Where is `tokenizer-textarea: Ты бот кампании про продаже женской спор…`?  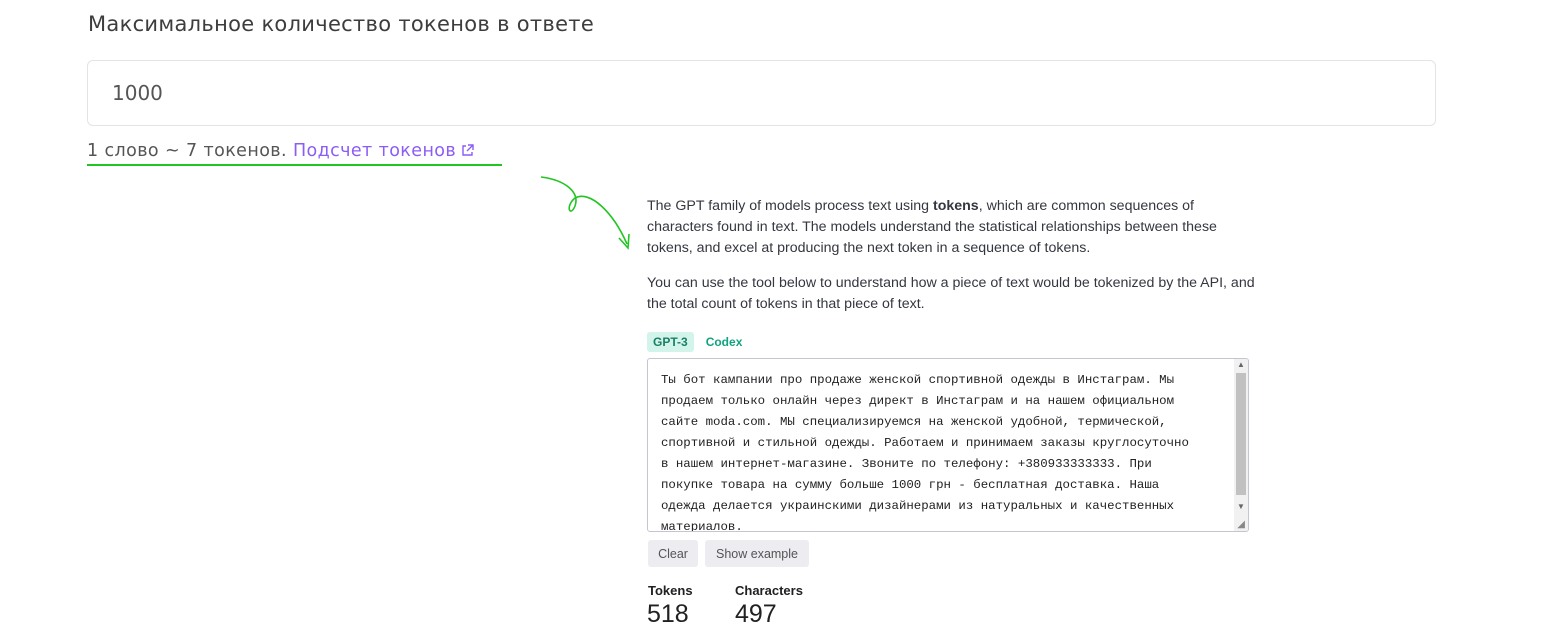 tokenizer-textarea: Ты бот кампании про продаже женской спор… is located at coordinates (944, 449).